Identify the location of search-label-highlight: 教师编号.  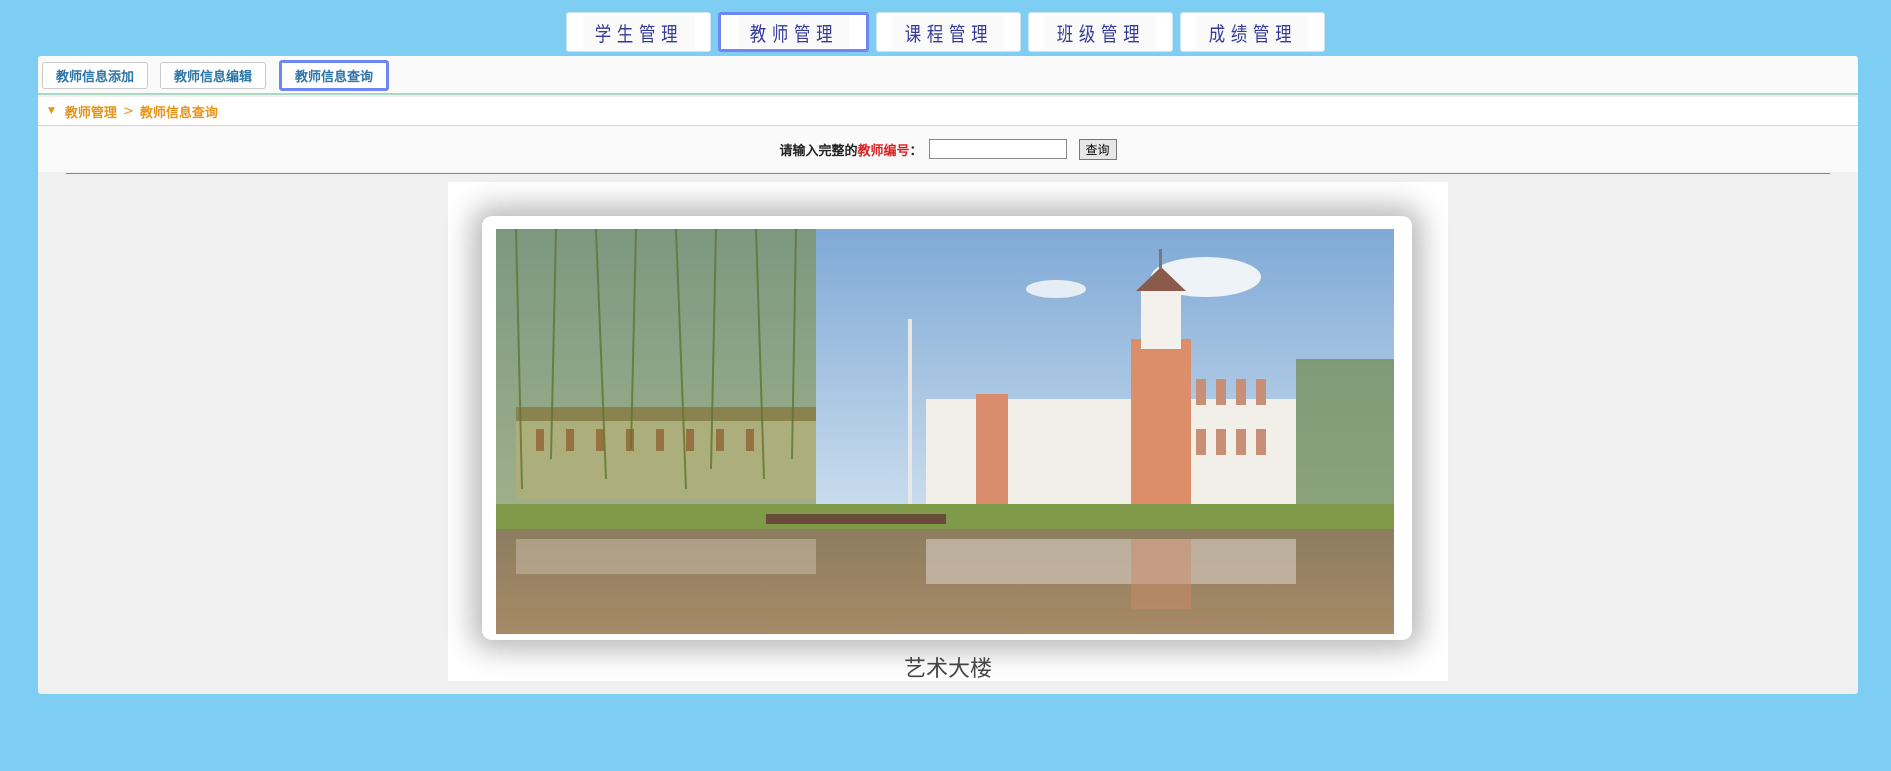
(883, 151).